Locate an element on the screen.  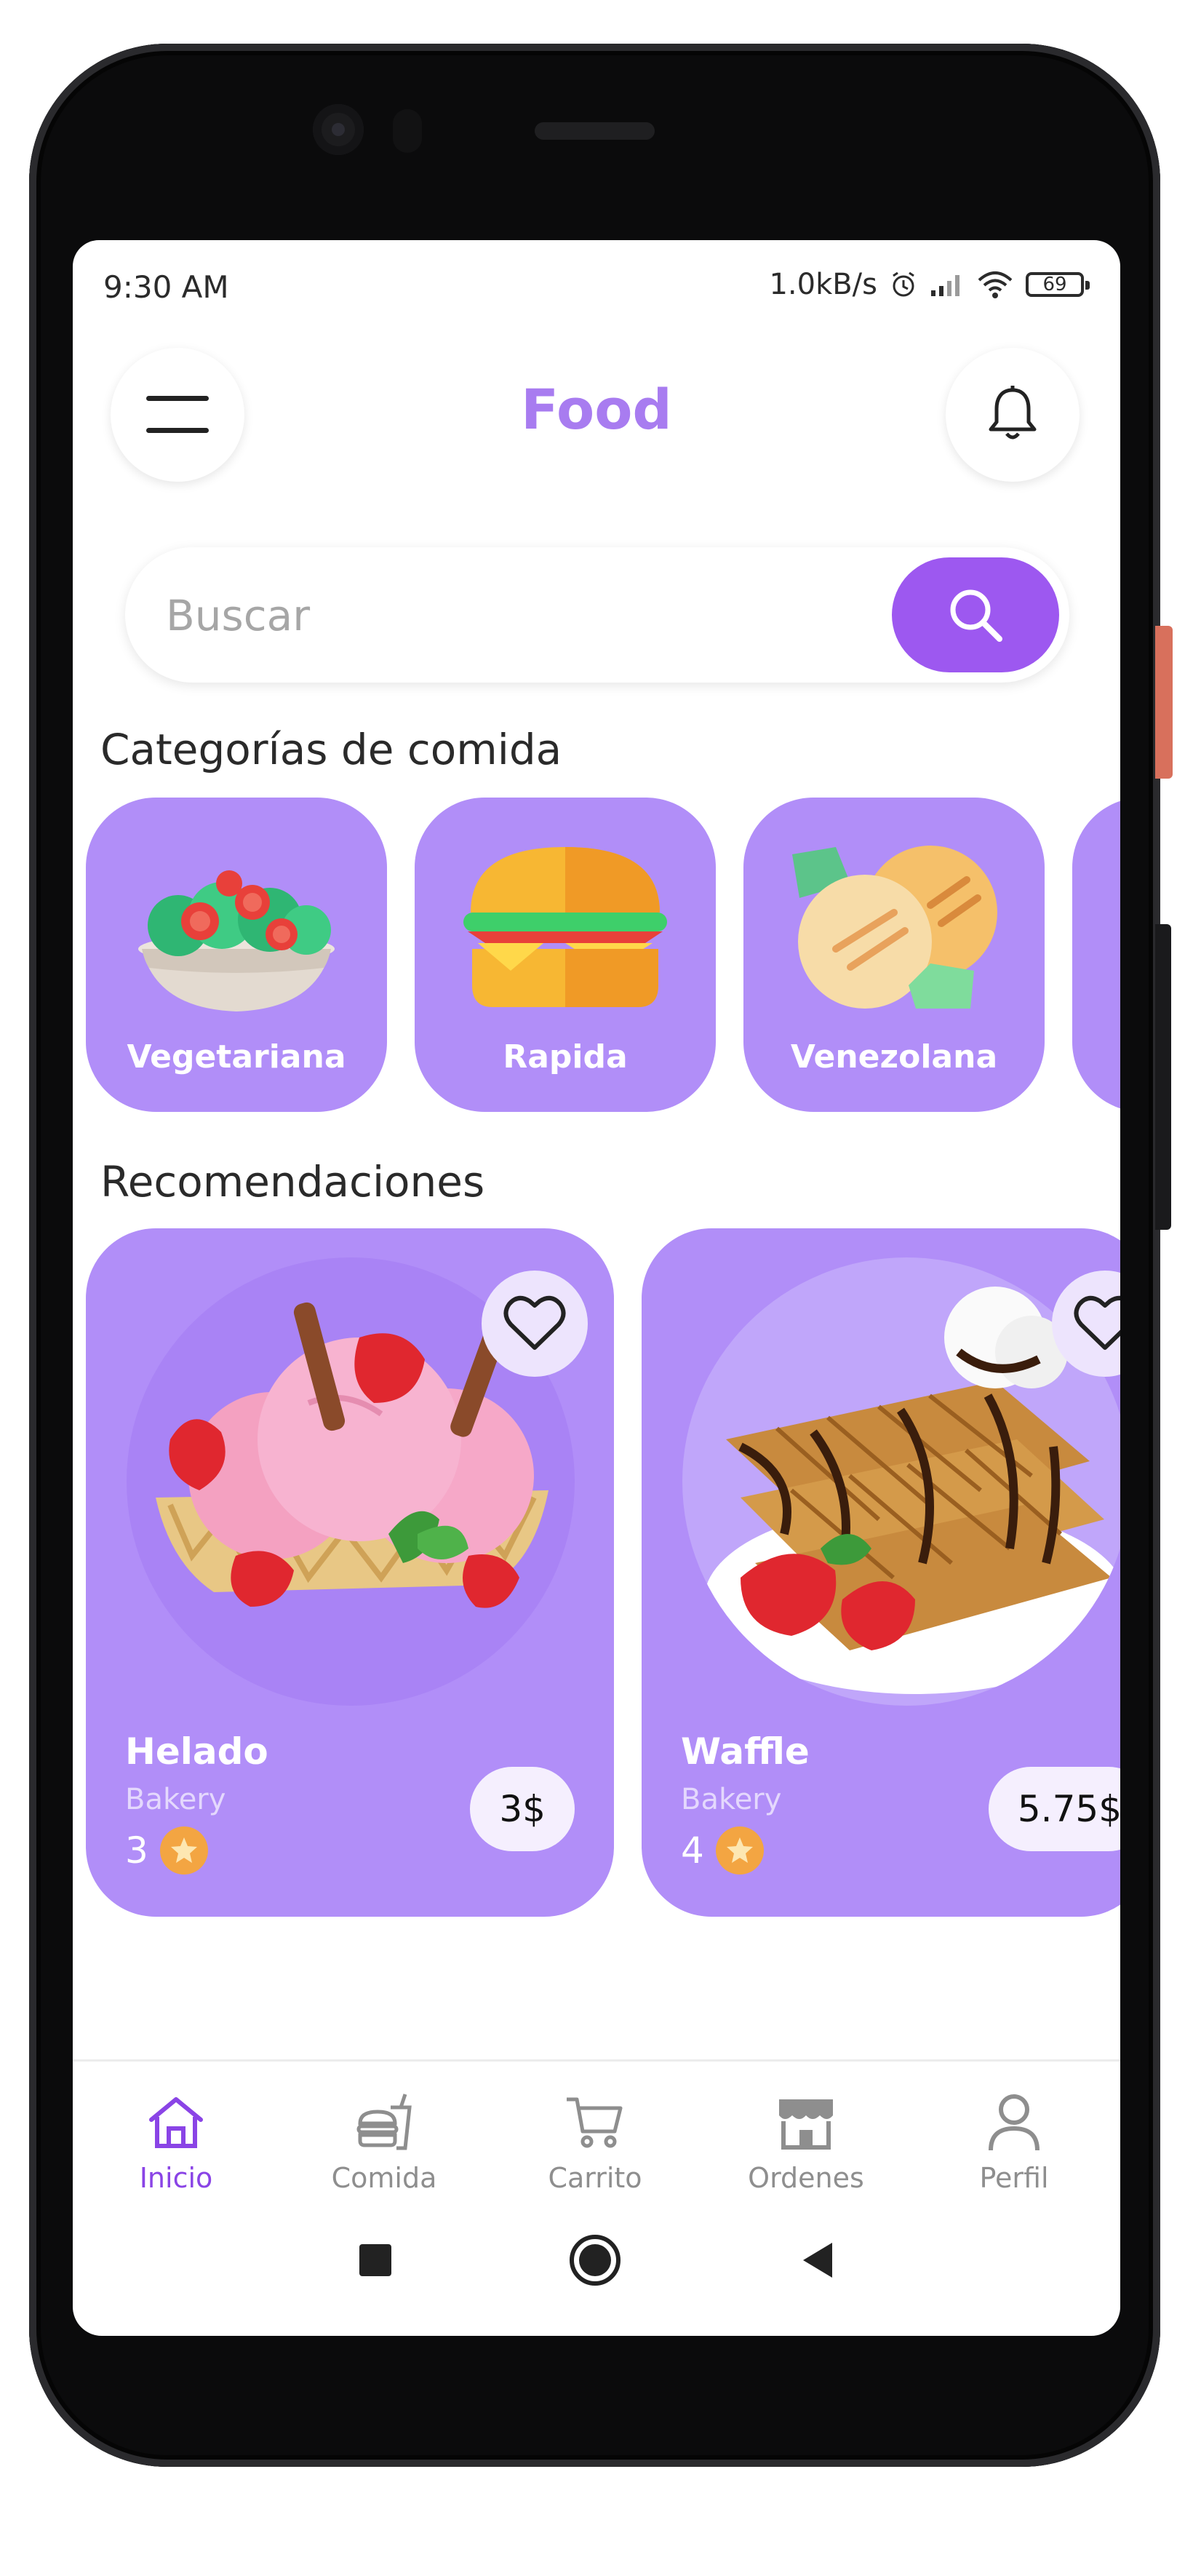
nav-item-inicio: Inicio is located at coordinates (176, 2142).